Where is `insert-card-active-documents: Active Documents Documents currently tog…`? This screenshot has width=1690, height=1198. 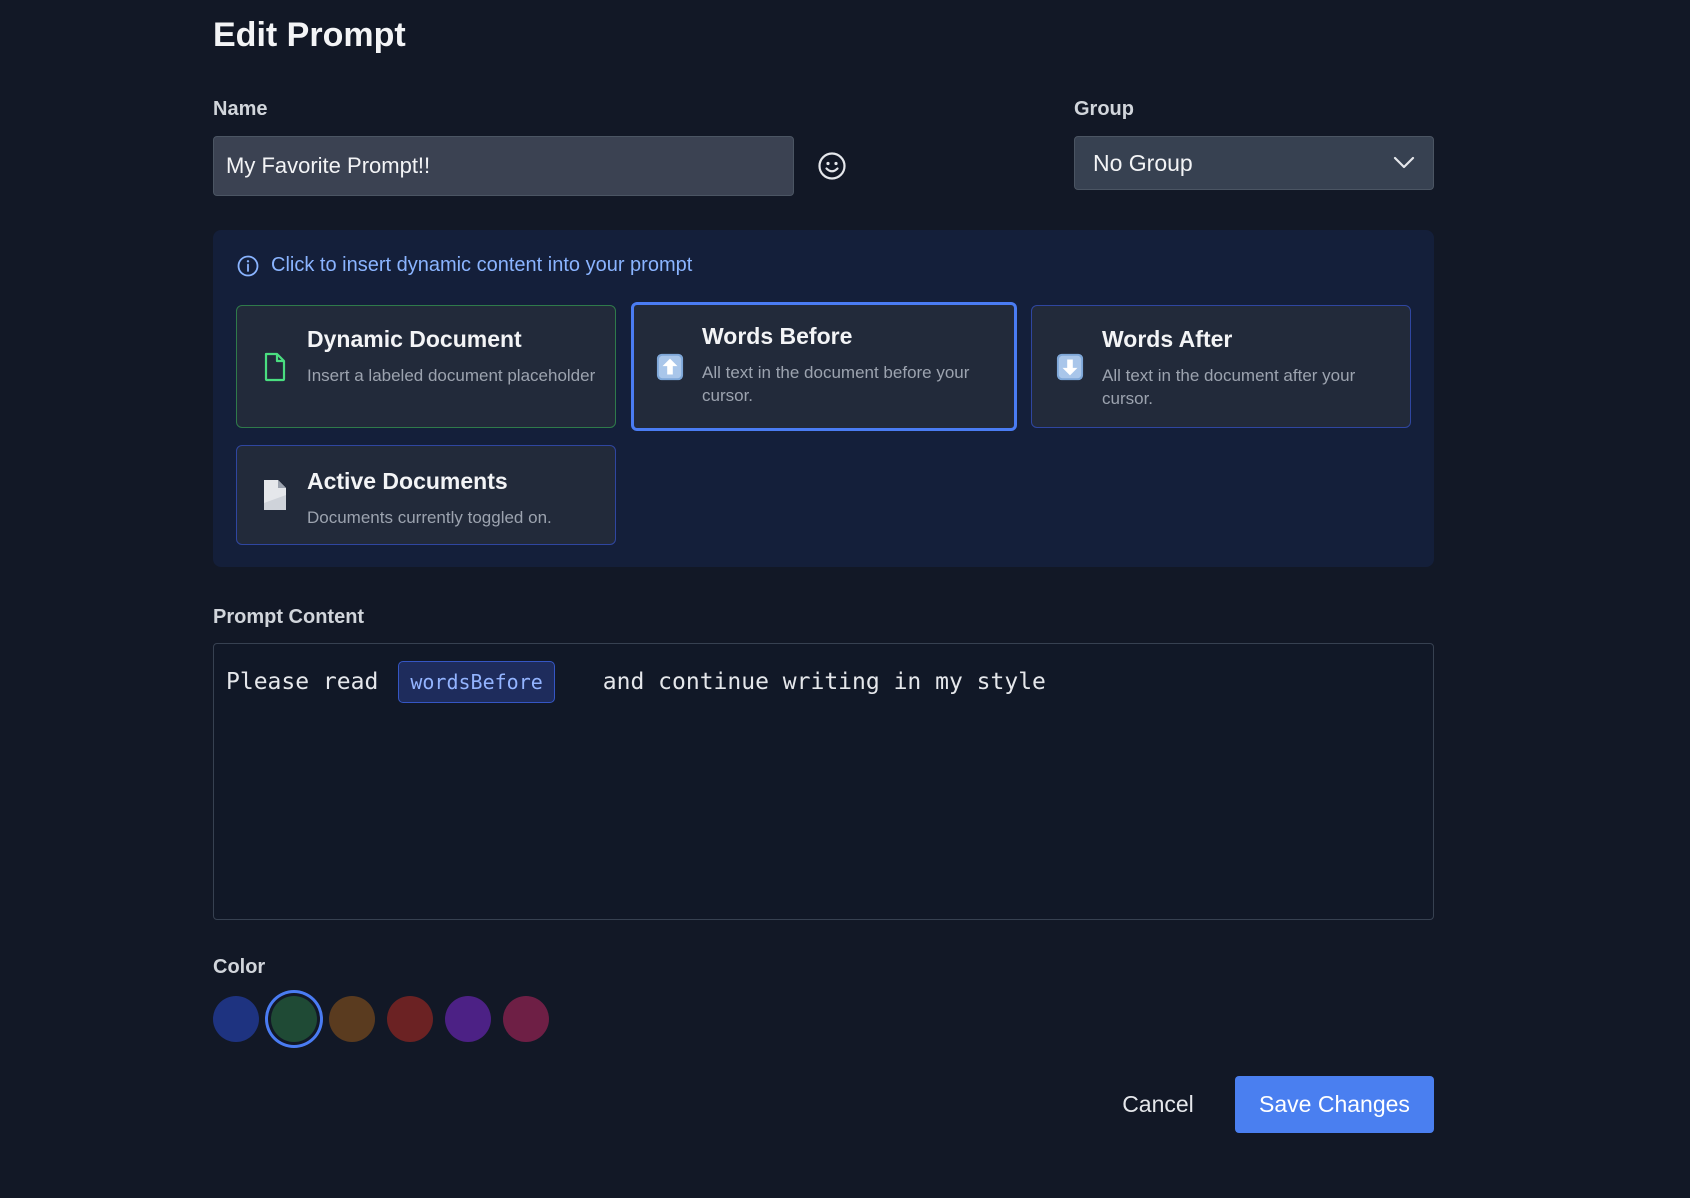 insert-card-active-documents: Active Documents Documents currently tog… is located at coordinates (426, 495).